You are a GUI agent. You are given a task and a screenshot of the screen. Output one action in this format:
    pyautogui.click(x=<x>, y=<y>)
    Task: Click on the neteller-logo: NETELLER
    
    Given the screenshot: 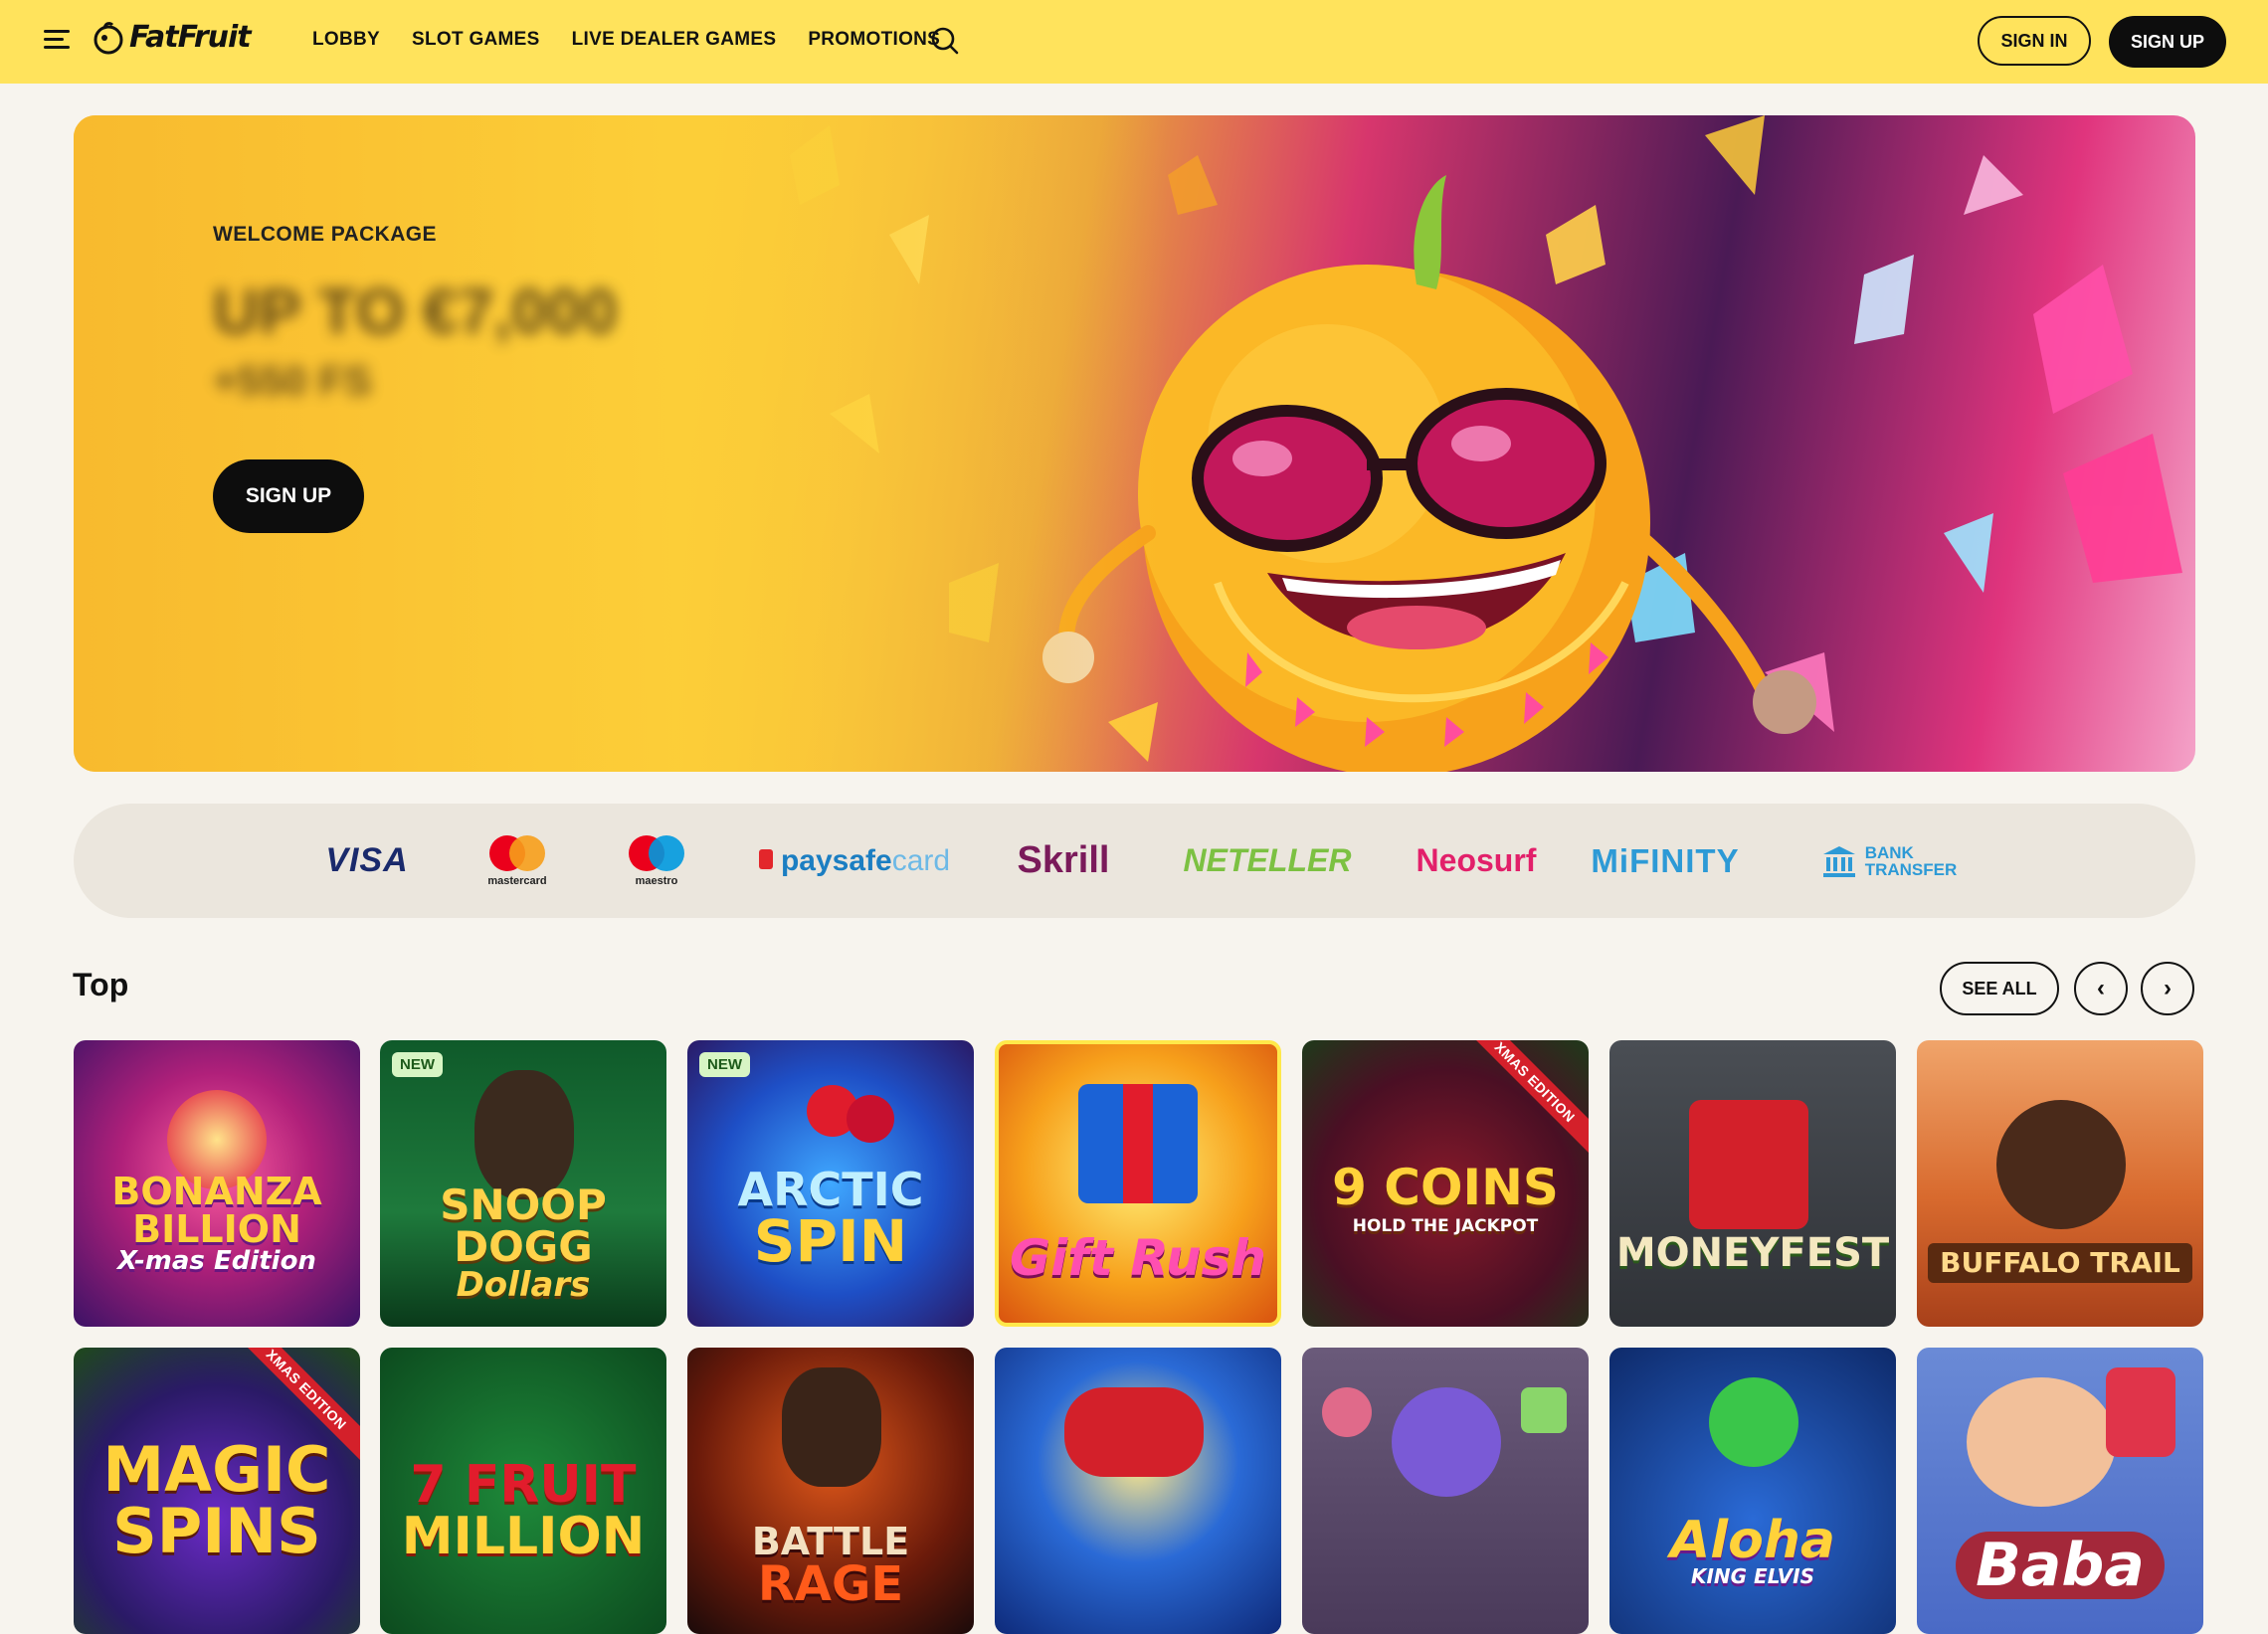 What is the action you would take?
    pyautogui.click(x=1268, y=861)
    